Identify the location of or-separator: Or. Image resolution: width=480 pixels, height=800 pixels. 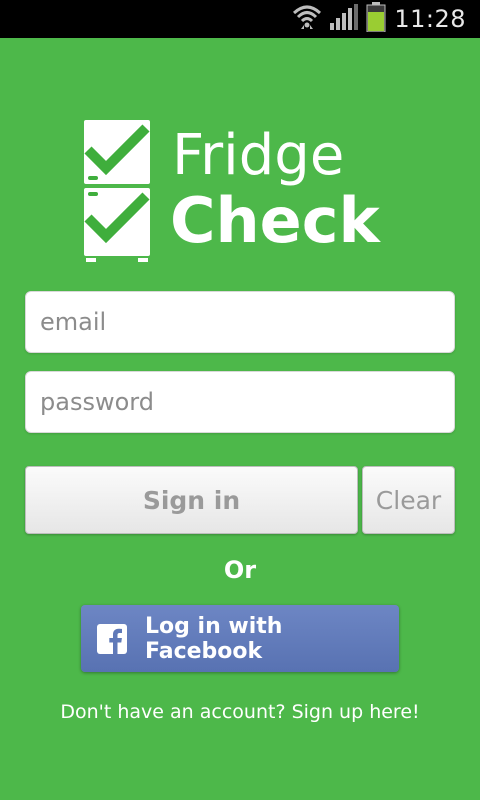
(240, 570).